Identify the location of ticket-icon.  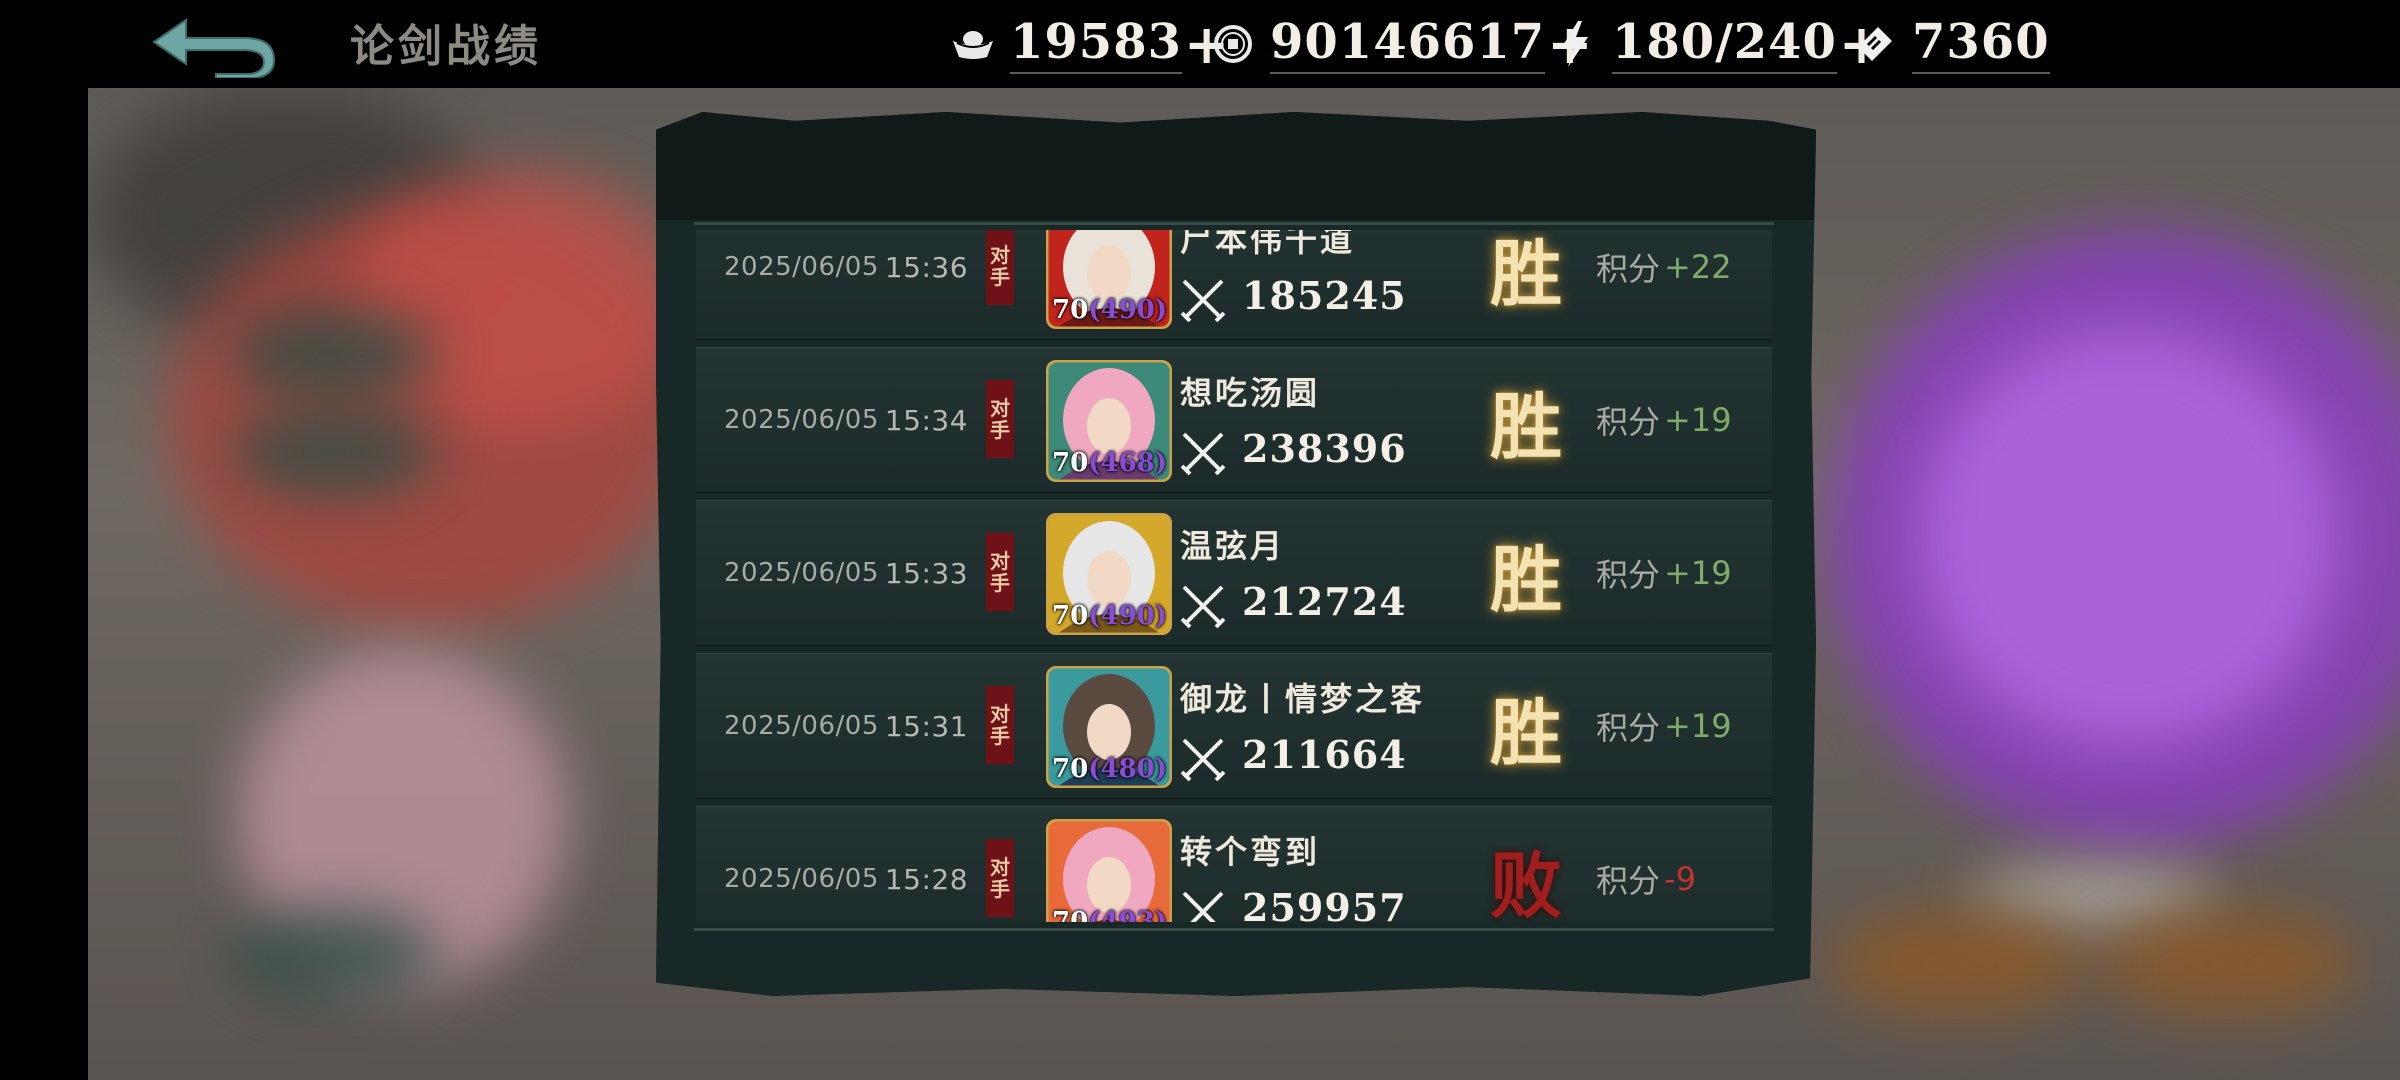
(1875, 44).